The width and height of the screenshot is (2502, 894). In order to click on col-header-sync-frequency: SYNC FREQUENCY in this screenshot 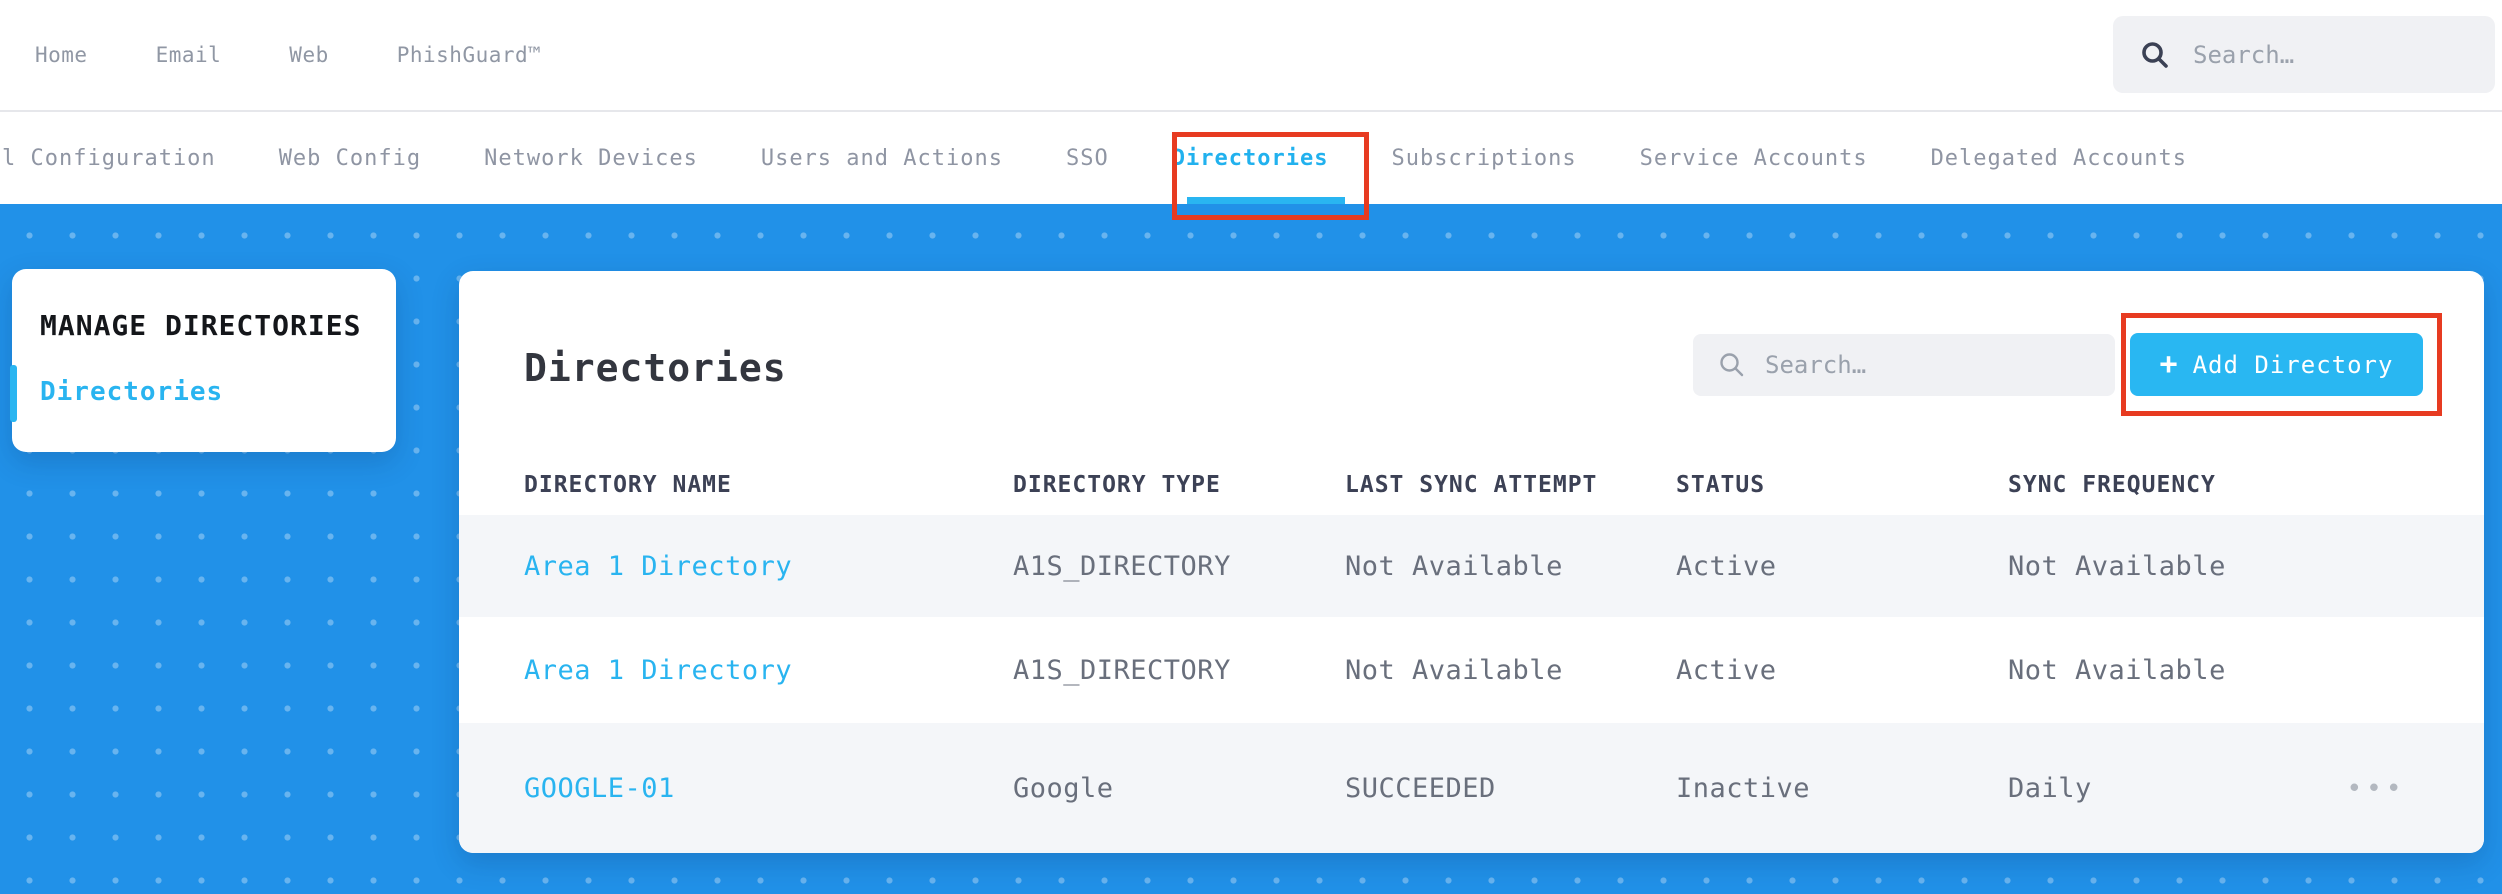, I will do `click(2112, 485)`.